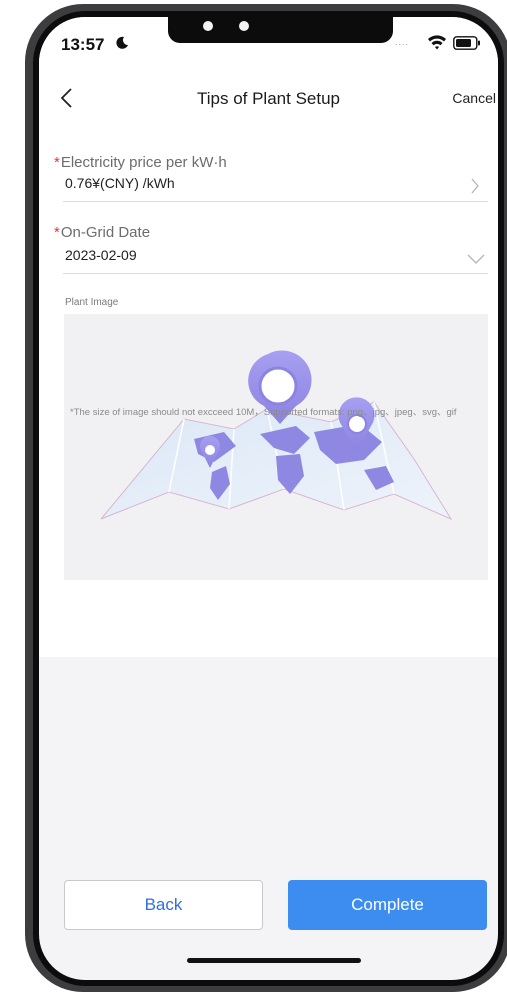 The width and height of the screenshot is (507, 995). What do you see at coordinates (244, 26) in the screenshot?
I see `sensor-dot` at bounding box center [244, 26].